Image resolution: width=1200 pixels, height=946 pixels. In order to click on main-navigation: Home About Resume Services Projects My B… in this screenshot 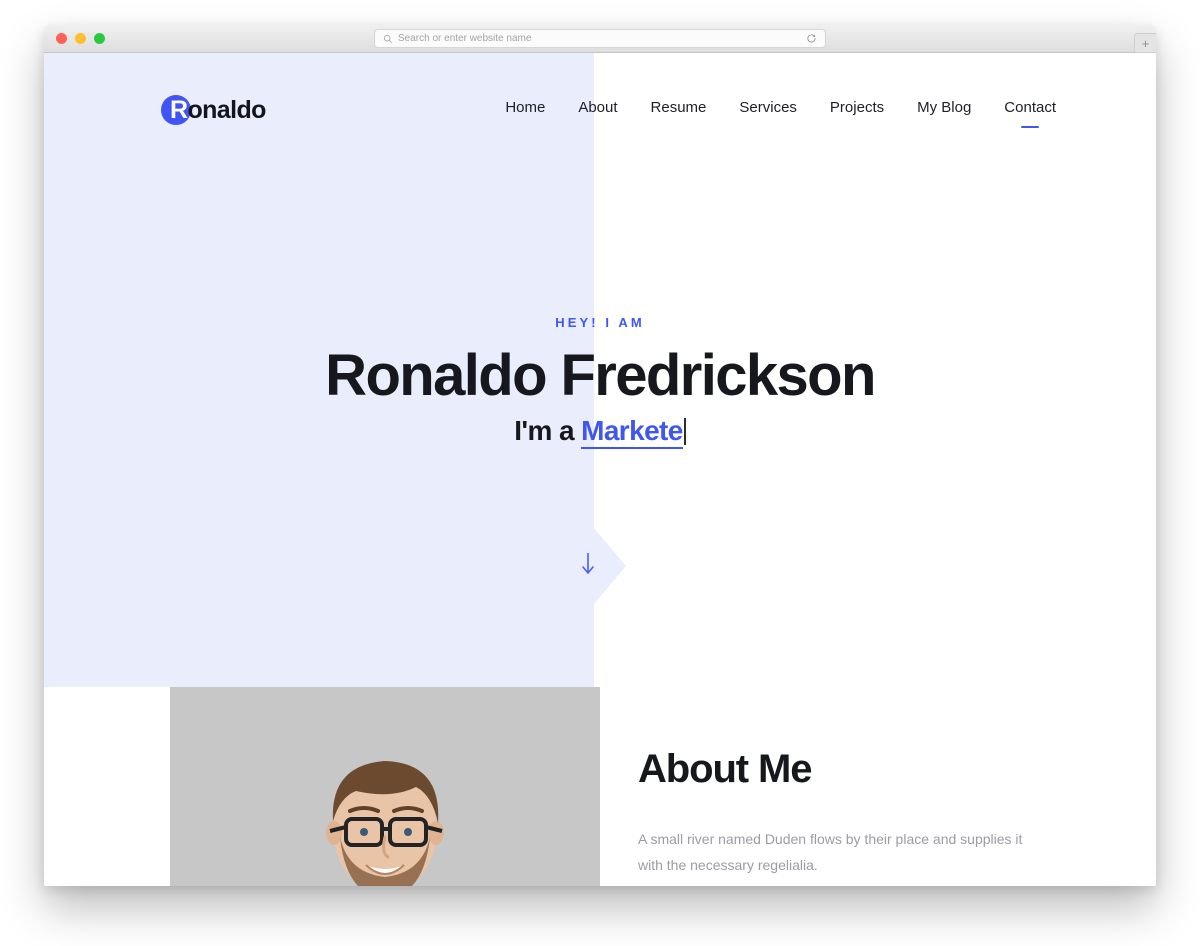, I will do `click(780, 108)`.